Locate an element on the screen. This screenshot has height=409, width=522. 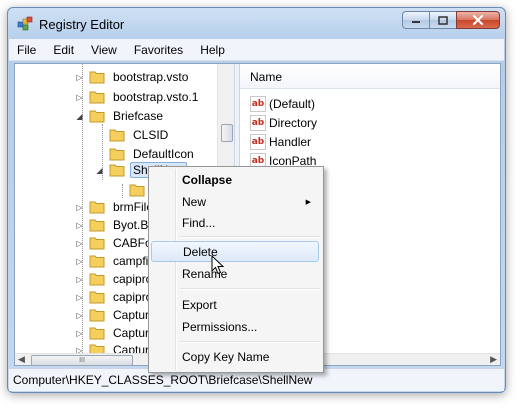
menu-item-export: Export is located at coordinates (235, 304).